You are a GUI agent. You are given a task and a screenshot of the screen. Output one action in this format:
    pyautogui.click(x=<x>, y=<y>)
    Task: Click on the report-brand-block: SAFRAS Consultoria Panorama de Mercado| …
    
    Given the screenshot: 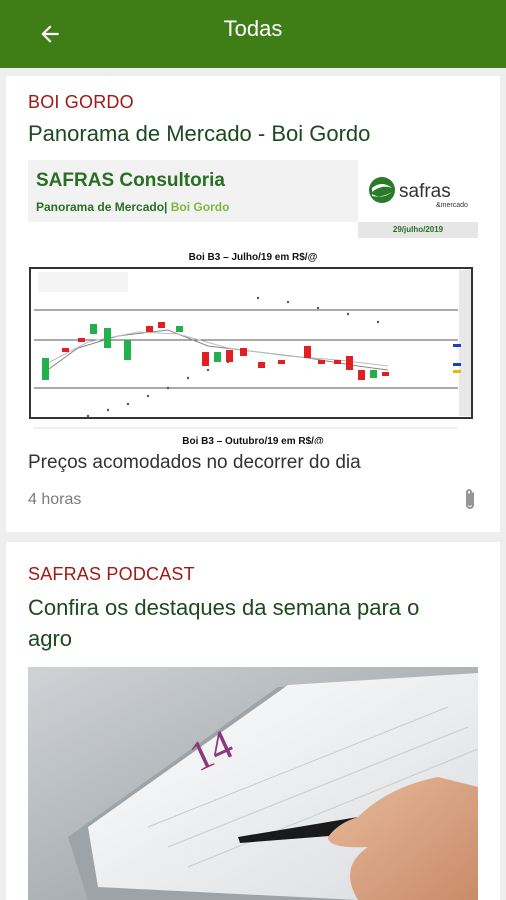 What is the action you would take?
    pyautogui.click(x=193, y=191)
    